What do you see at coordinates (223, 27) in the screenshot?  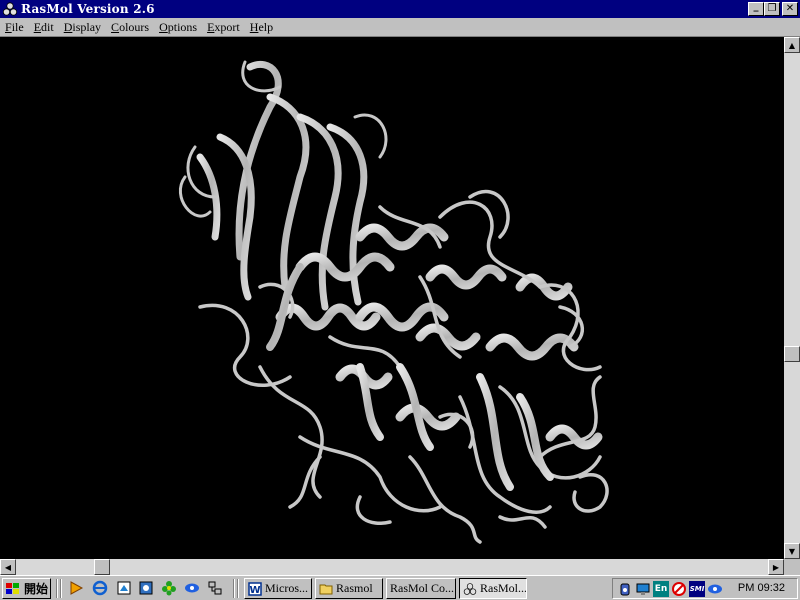 I see `menu-export: Export` at bounding box center [223, 27].